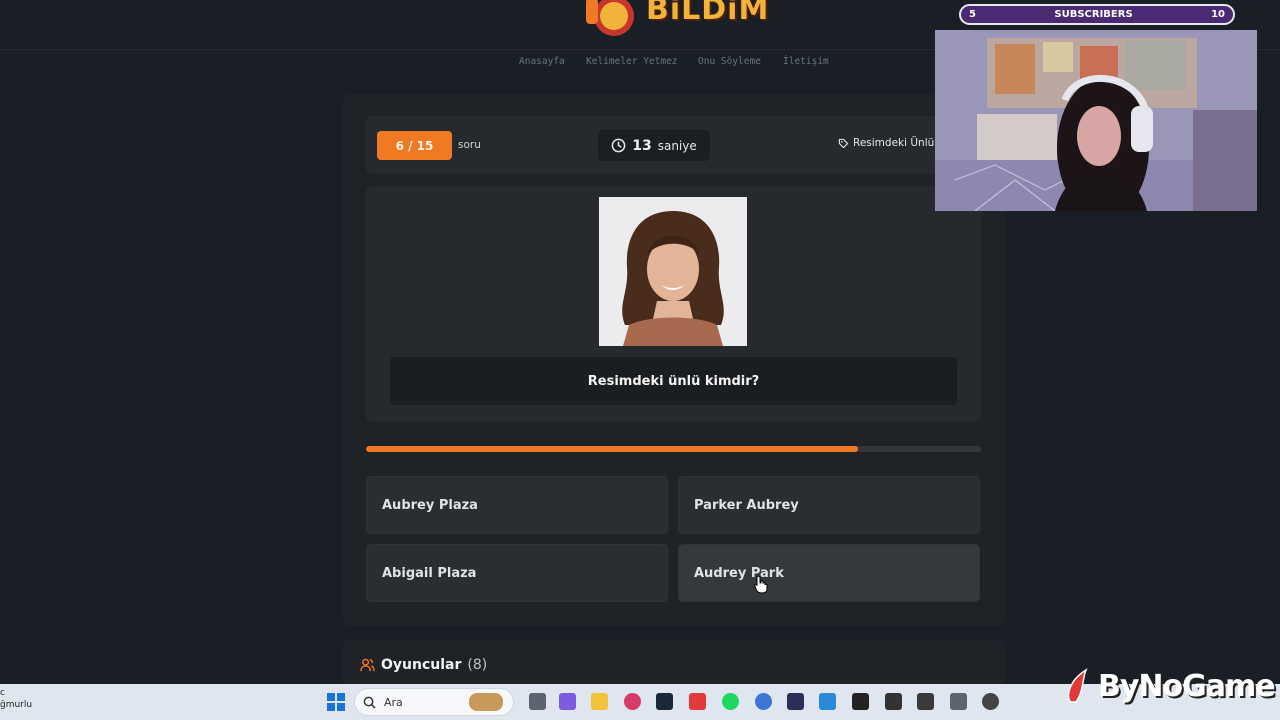 The image size is (1280, 720). Describe the element at coordinates (517, 505) in the screenshot. I see `answer-option-1: Aubrey Plaza` at that location.